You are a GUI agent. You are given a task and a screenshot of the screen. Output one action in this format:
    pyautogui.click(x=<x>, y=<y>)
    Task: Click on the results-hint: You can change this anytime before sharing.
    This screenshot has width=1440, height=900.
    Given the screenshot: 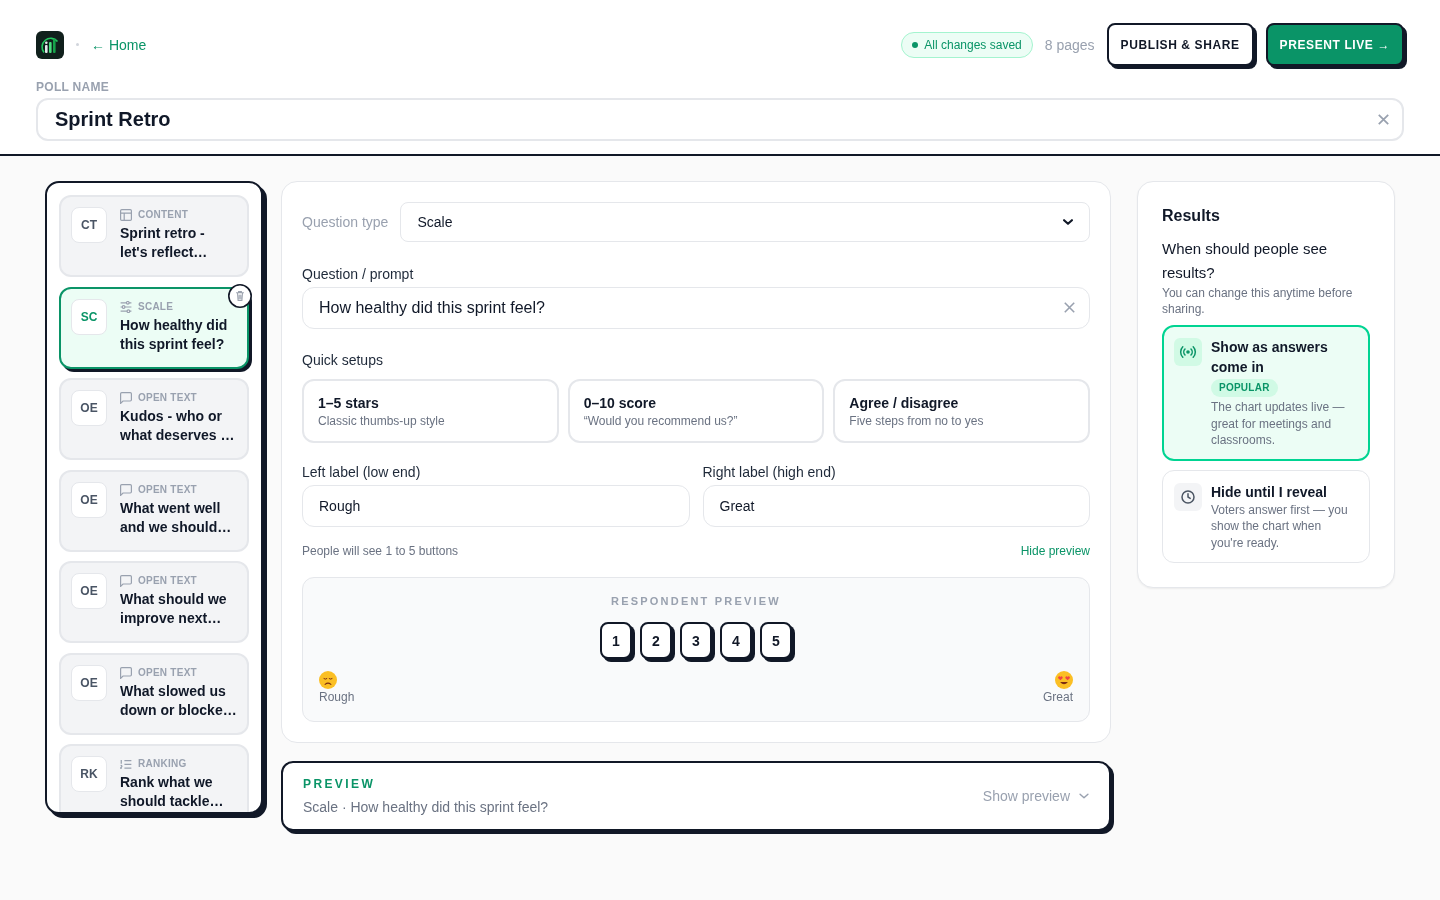 What is the action you would take?
    pyautogui.click(x=1258, y=301)
    